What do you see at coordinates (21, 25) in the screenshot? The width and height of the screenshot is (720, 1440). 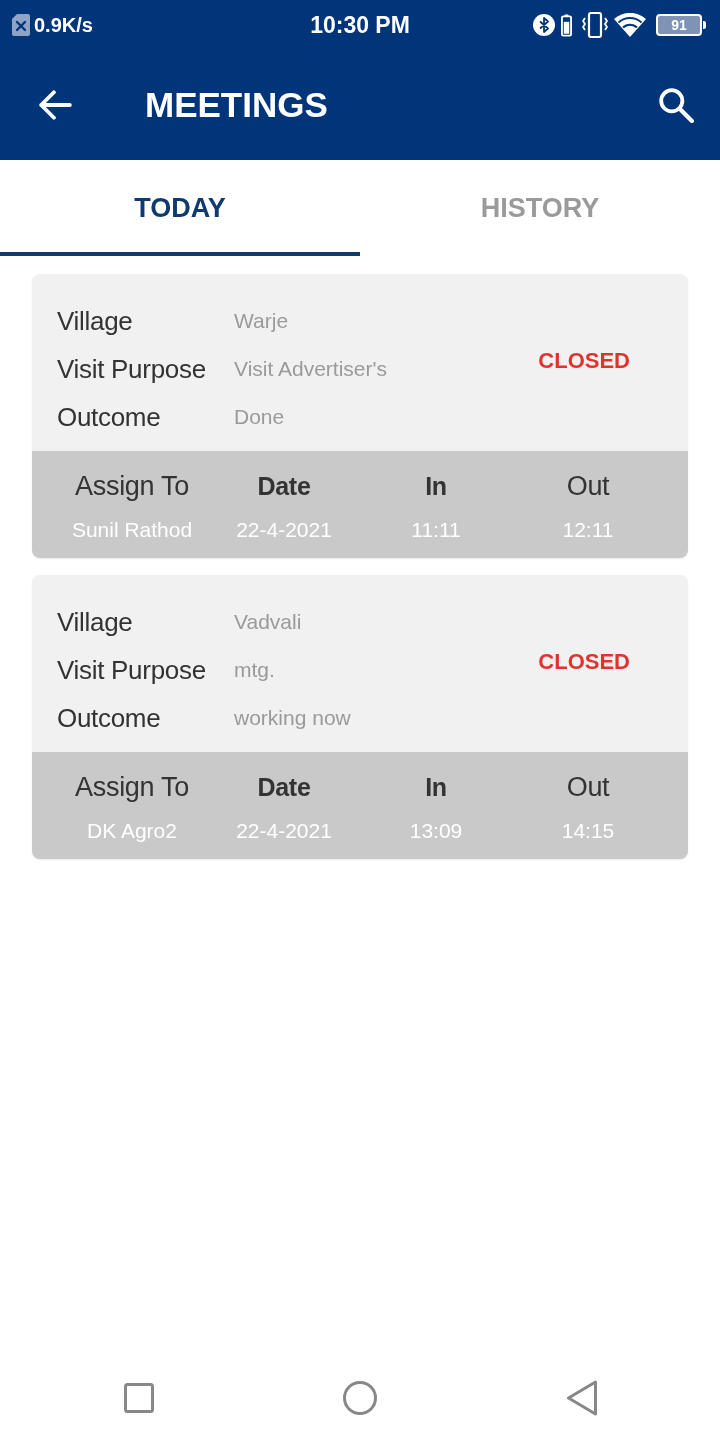 I see `sim-card-icon` at bounding box center [21, 25].